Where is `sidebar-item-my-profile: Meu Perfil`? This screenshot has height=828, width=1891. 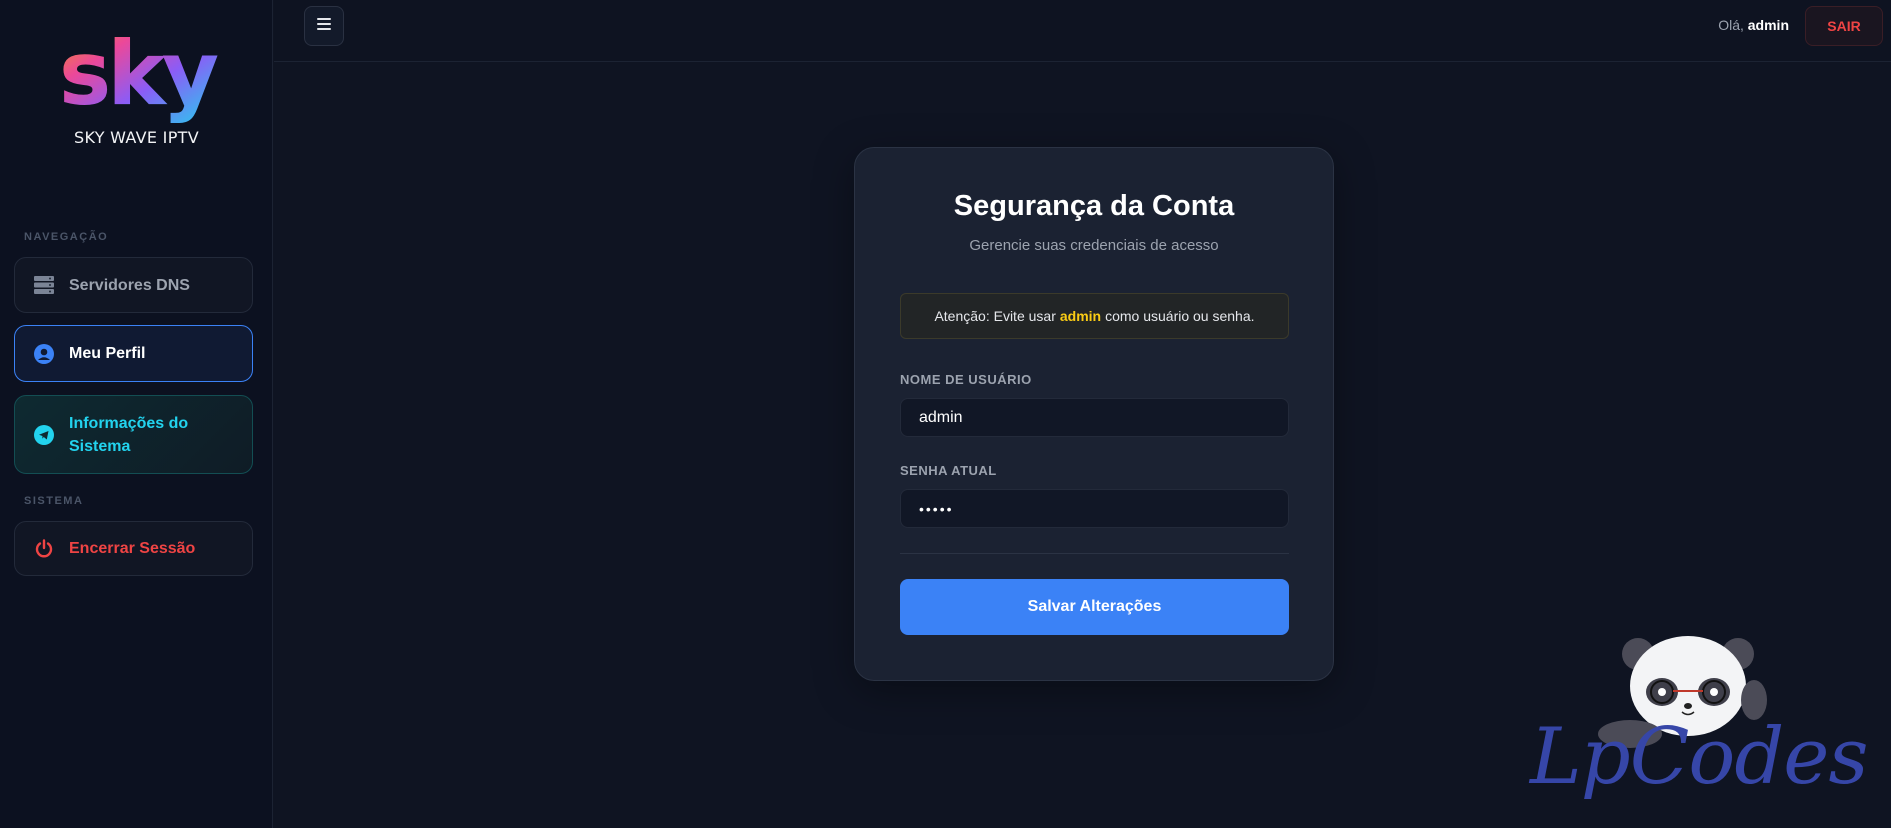 sidebar-item-my-profile: Meu Perfil is located at coordinates (133, 353).